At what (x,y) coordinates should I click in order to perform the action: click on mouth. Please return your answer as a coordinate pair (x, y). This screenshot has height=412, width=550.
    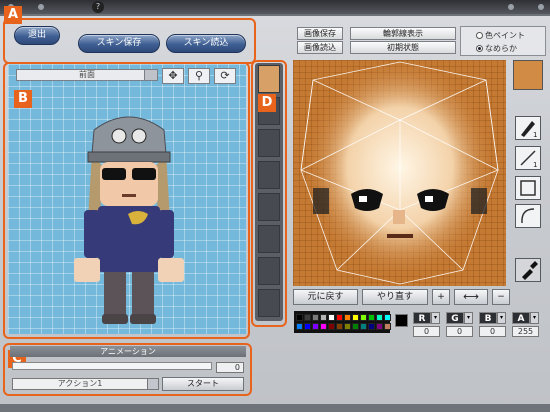
    Looking at the image, I should click on (129, 195).